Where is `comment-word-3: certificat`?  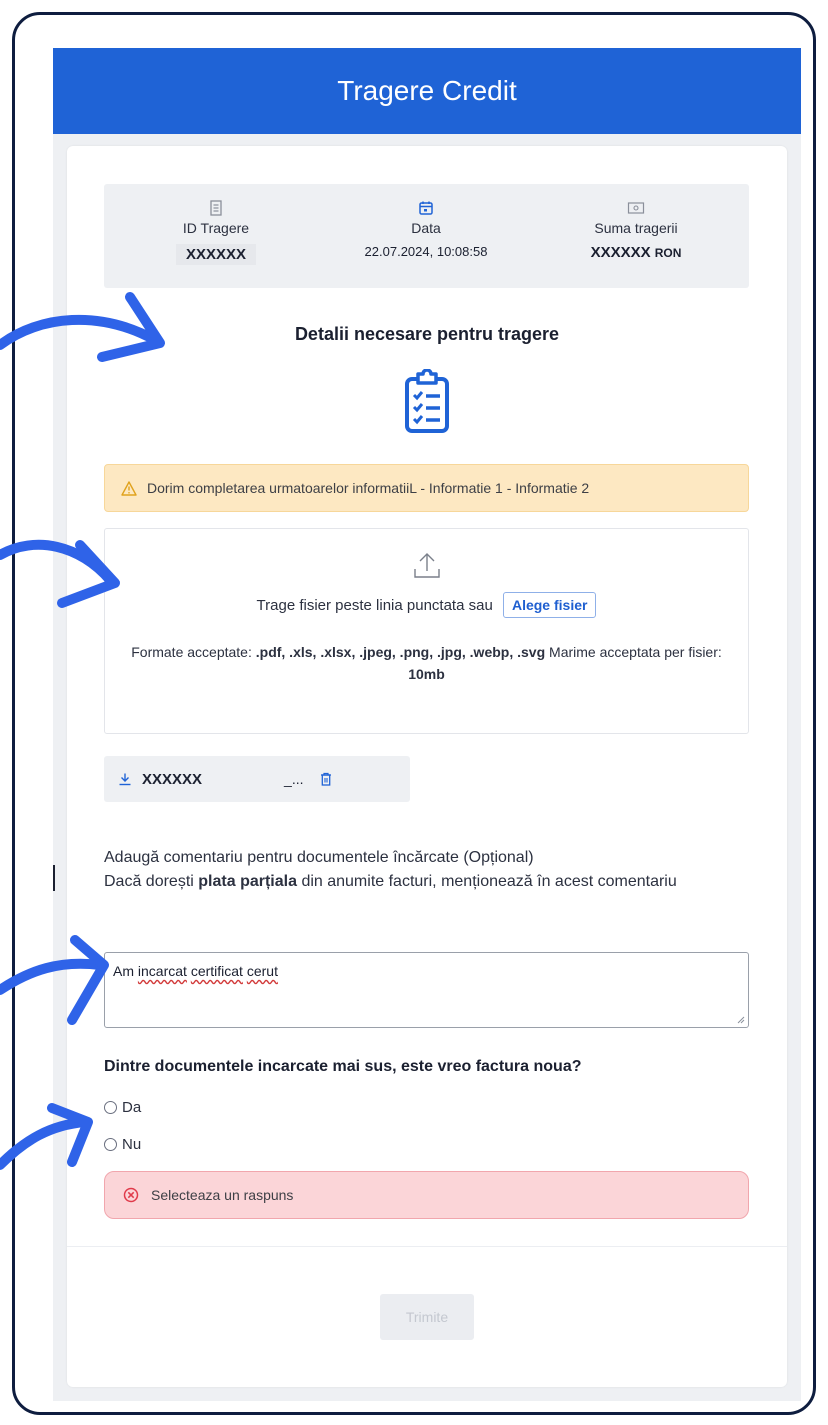
comment-word-3: certificat is located at coordinates (216, 971).